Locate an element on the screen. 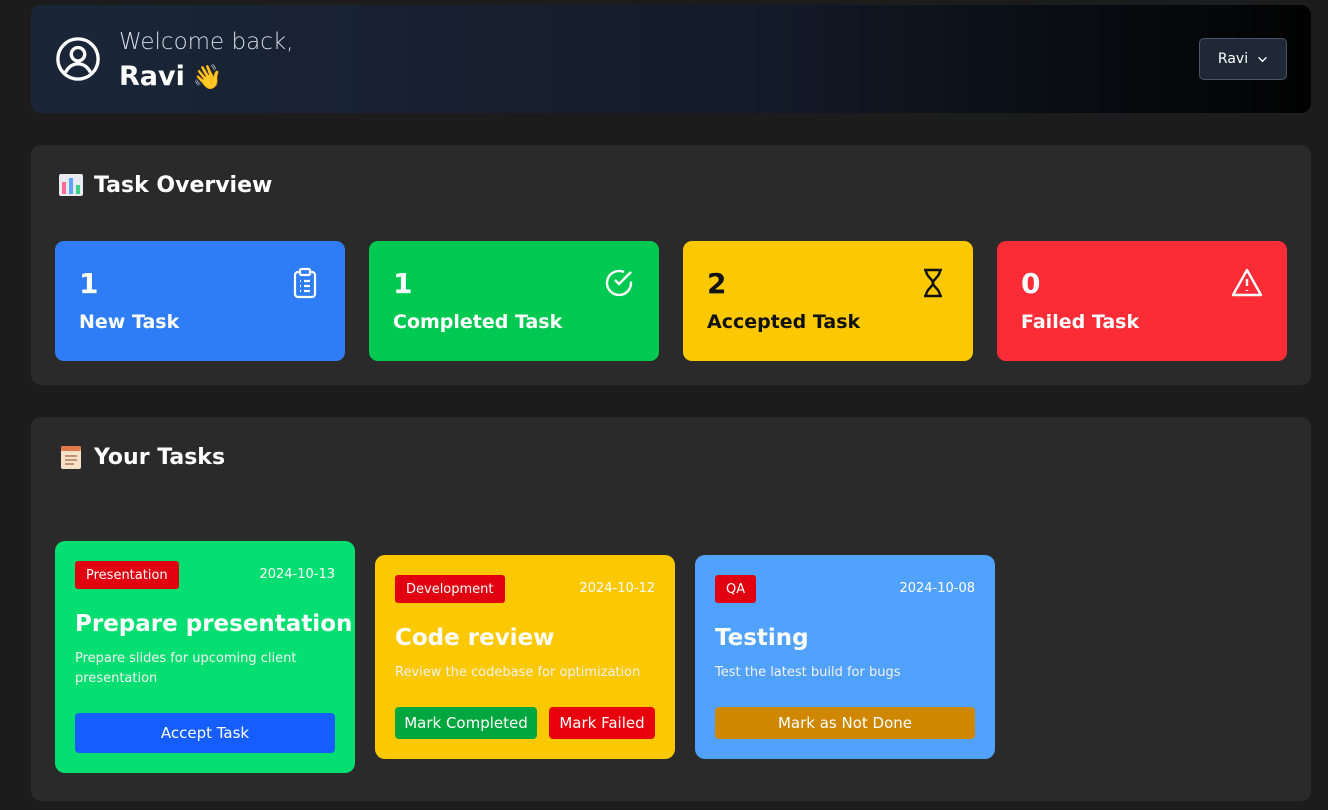 Image resolution: width=1328 pixels, height=810 pixels. stat-failed-task: 0 Failed Task is located at coordinates (1142, 301).